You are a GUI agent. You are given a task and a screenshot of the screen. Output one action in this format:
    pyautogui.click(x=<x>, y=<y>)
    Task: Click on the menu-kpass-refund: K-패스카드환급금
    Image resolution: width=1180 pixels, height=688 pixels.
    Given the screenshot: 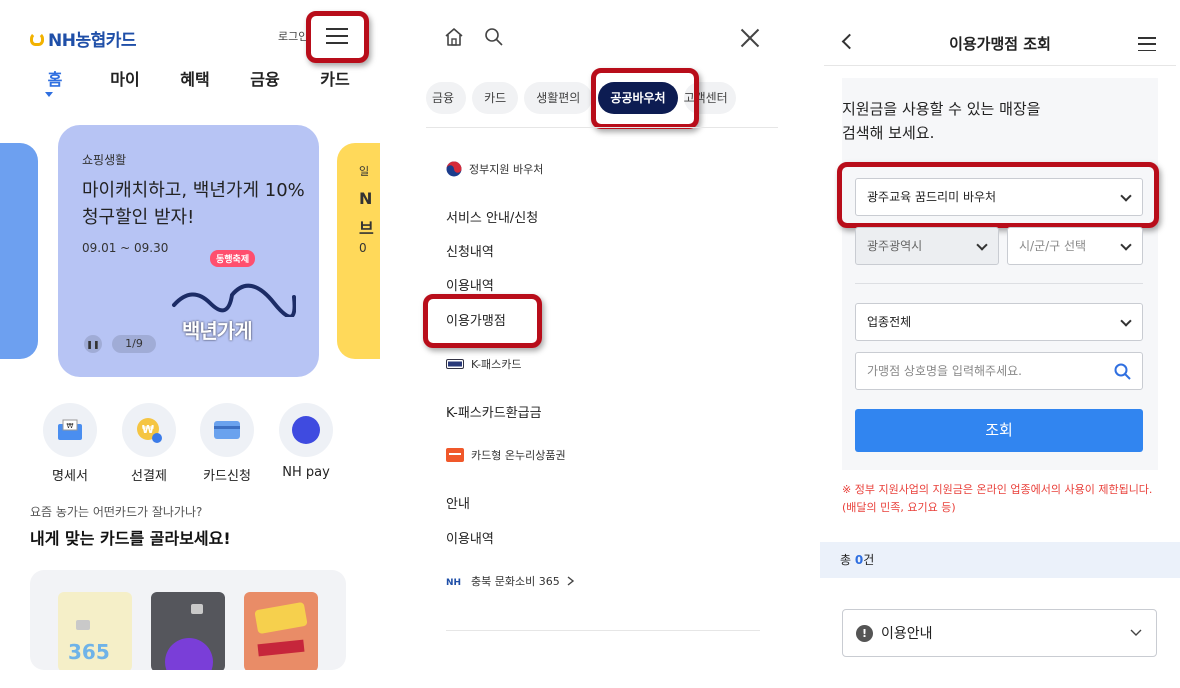 What is the action you would take?
    pyautogui.click(x=494, y=411)
    